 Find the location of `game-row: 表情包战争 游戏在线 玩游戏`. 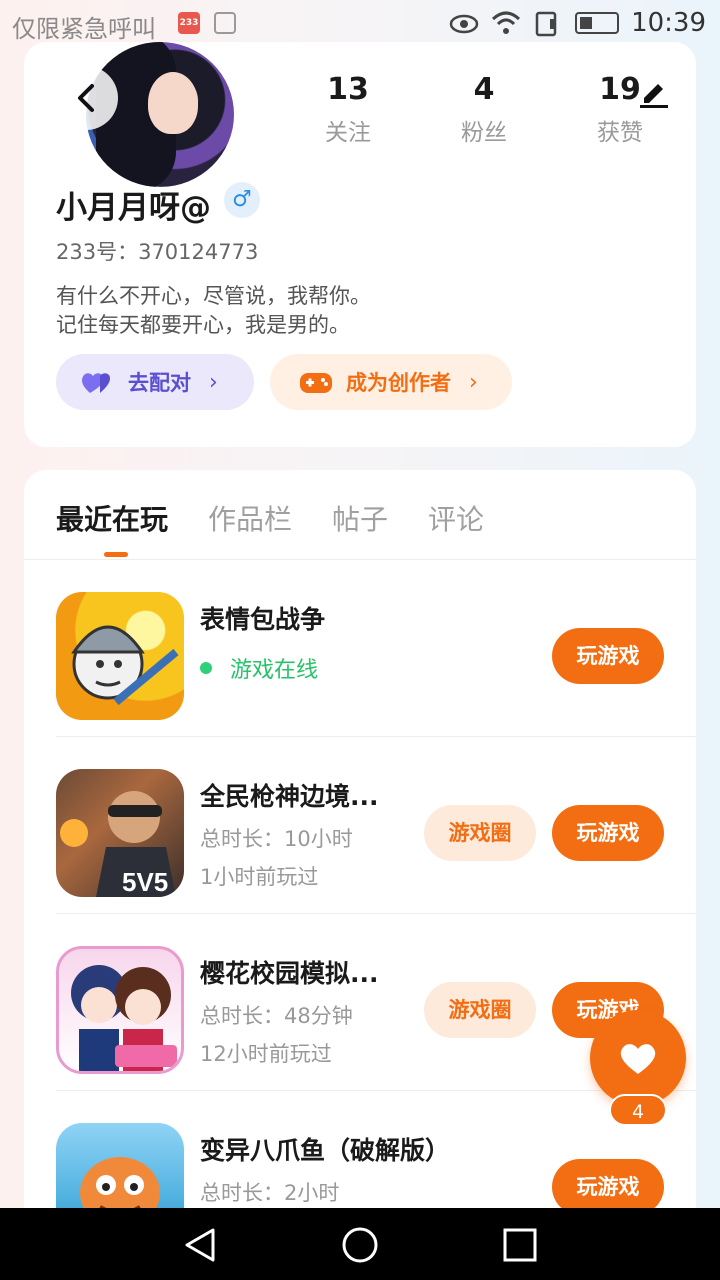

game-row: 表情包战争 游戏在线 玩游戏 is located at coordinates (376, 648).